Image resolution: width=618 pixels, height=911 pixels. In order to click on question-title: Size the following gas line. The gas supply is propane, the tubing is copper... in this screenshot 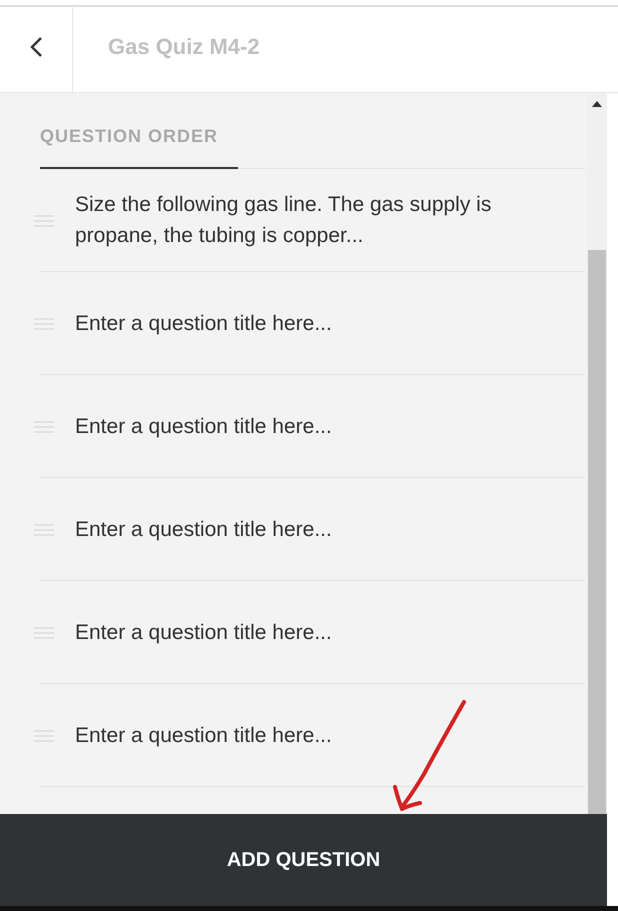, I will do `click(283, 220)`.